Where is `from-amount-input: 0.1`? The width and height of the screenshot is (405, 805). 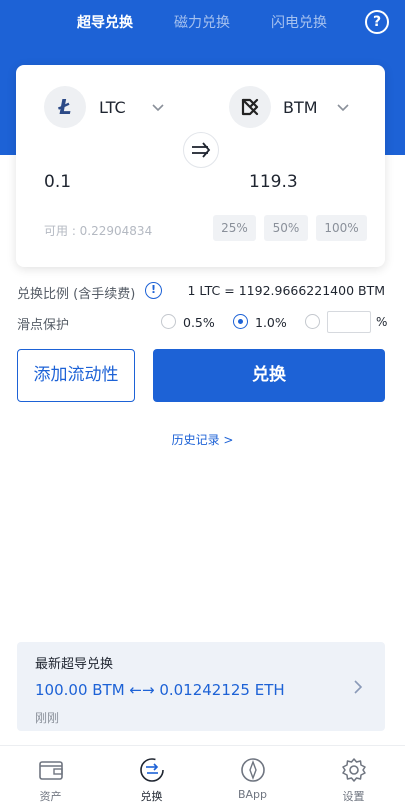
from-amount-input: 0.1 is located at coordinates (57, 182).